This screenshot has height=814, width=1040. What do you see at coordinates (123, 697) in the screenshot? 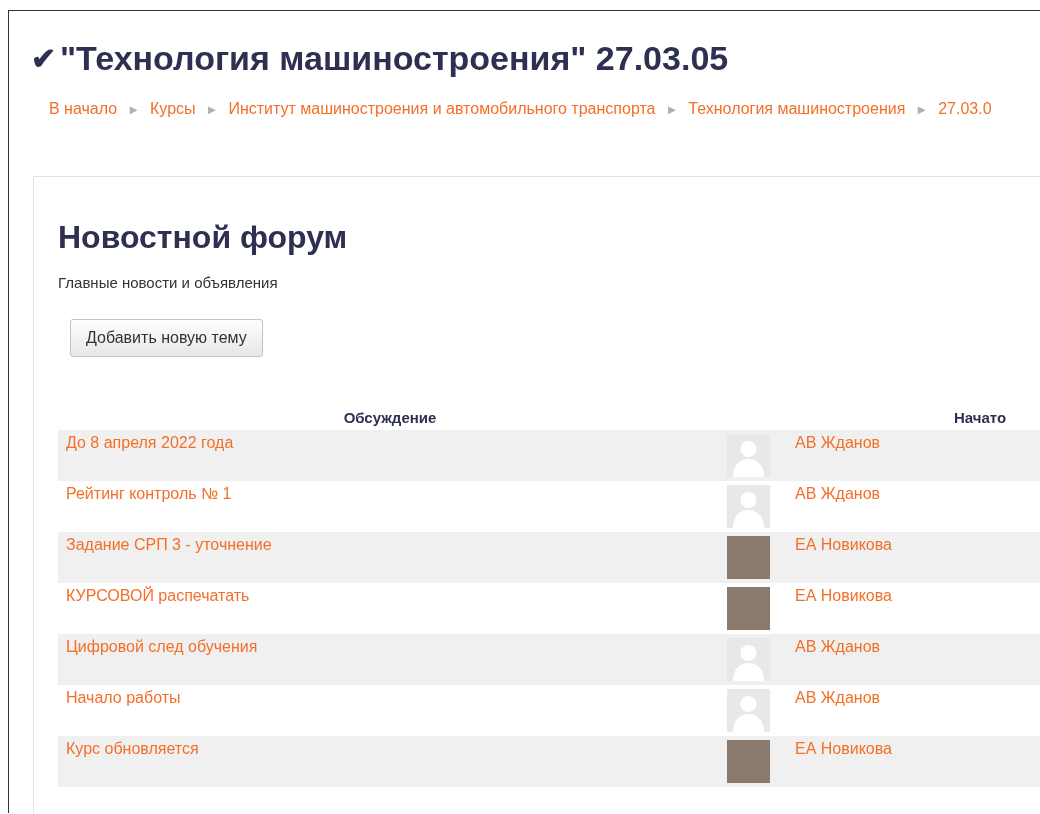
I see `topic-link: Начало работы` at bounding box center [123, 697].